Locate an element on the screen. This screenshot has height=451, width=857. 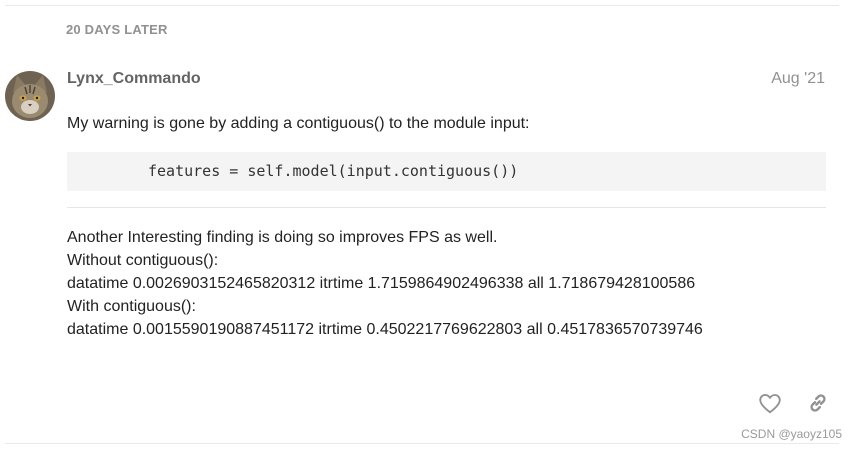
top-divider is located at coordinates (422, 5).